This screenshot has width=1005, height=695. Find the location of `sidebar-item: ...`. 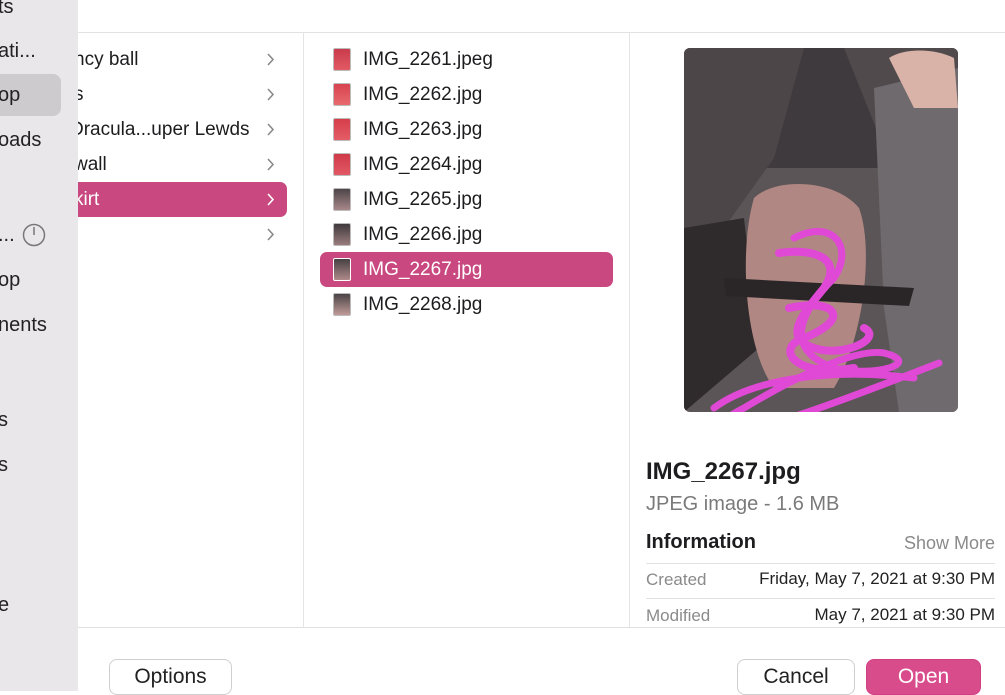

sidebar-item: ... is located at coordinates (7, 235).